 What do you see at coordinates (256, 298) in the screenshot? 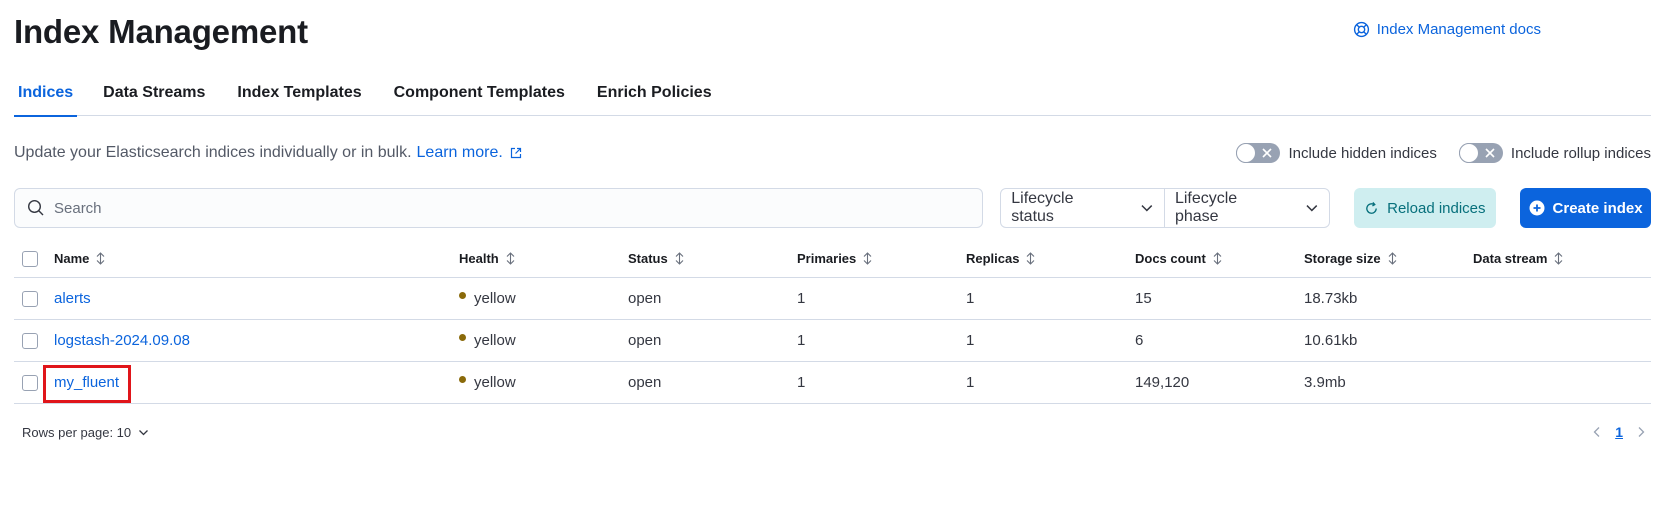
I see `index-name-cell: alerts` at bounding box center [256, 298].